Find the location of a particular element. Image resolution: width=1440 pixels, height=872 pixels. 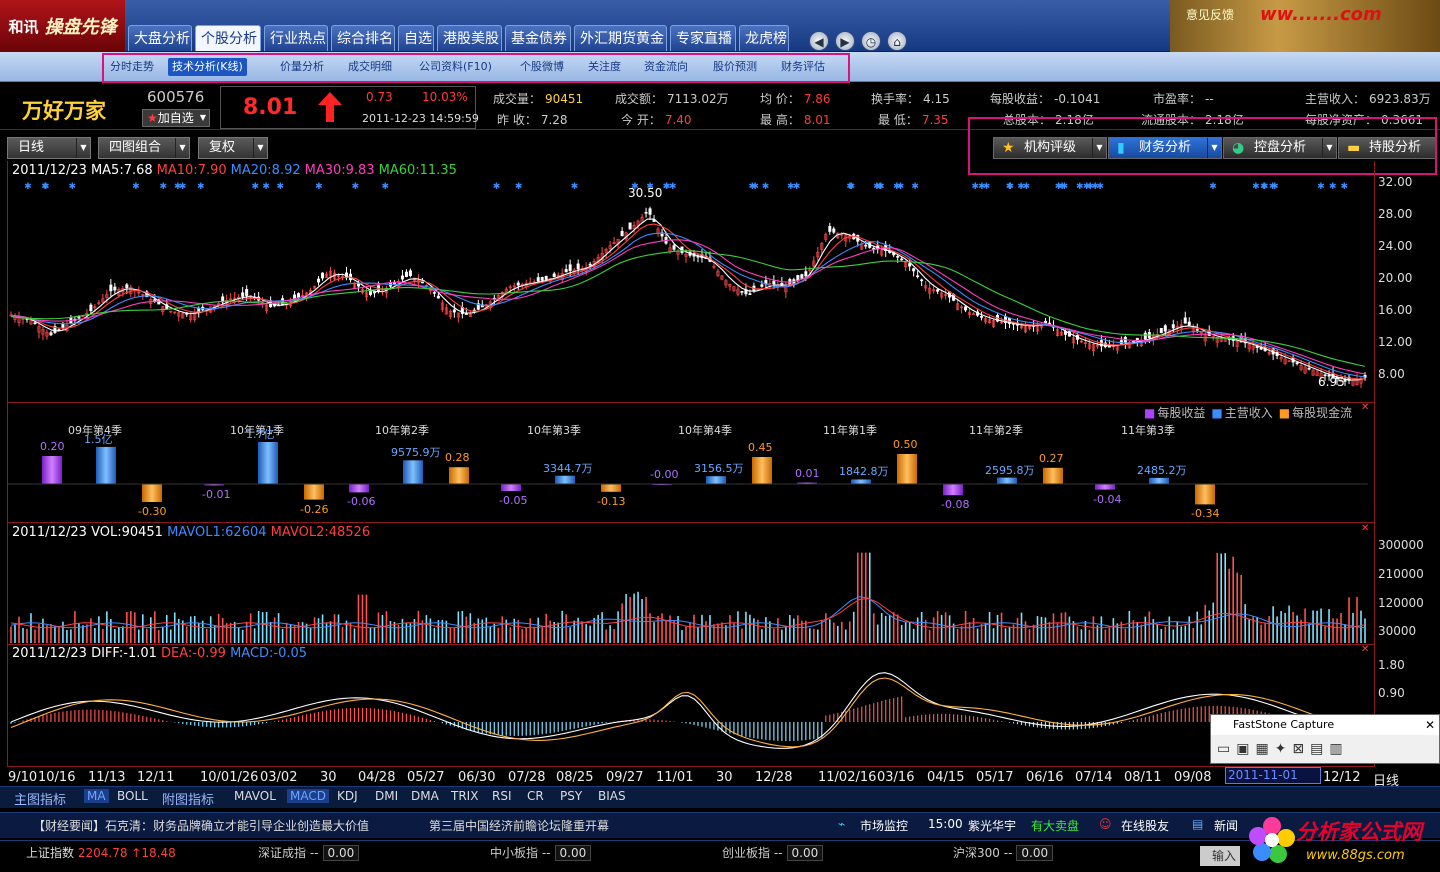

vol-date: 2011/12/23 is located at coordinates (49, 532).